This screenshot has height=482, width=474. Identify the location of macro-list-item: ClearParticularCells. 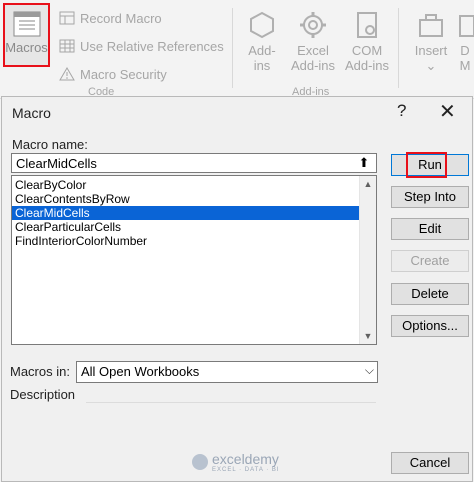
(186, 227).